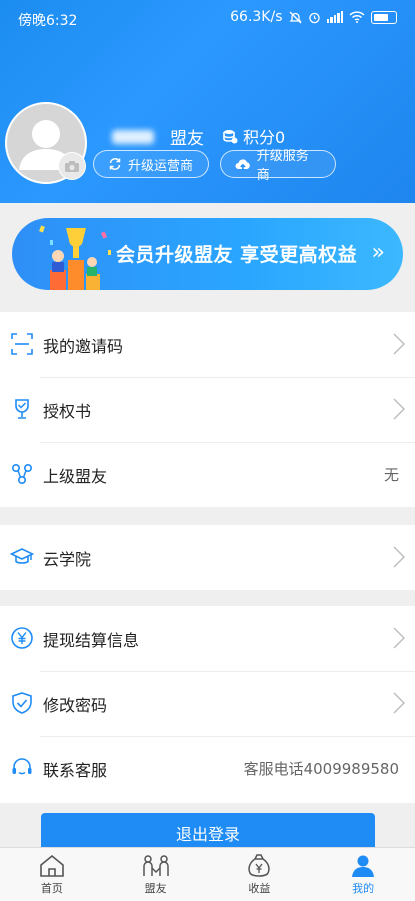 The image size is (415, 901). I want to click on change-password-label: 修改密码, so click(75, 705).